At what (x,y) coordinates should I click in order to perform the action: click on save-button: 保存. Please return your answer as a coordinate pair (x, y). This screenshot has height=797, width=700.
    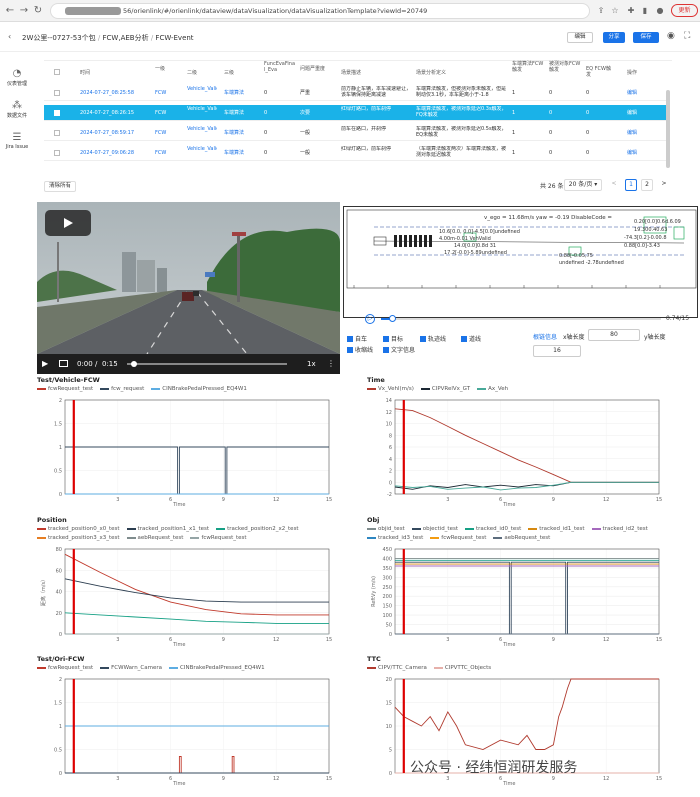
    Looking at the image, I should click on (646, 37).